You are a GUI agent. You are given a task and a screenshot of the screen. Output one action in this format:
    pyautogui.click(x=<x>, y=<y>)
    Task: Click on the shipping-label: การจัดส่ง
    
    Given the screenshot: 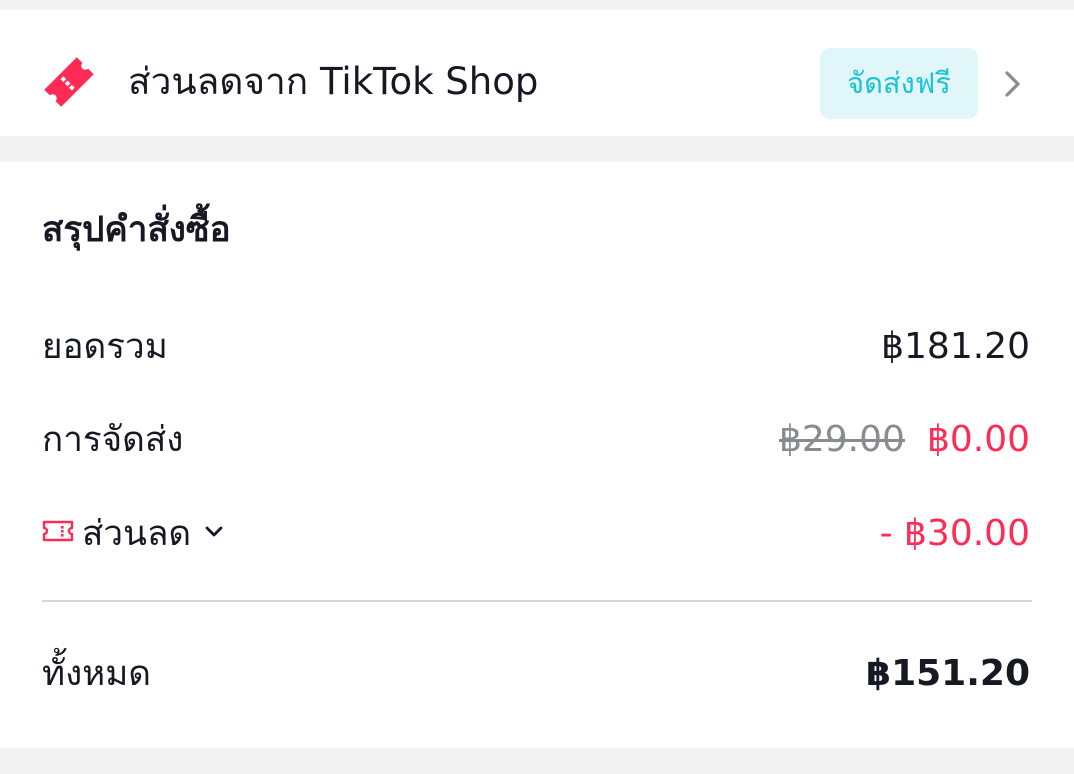 What is the action you would take?
    pyautogui.click(x=113, y=440)
    